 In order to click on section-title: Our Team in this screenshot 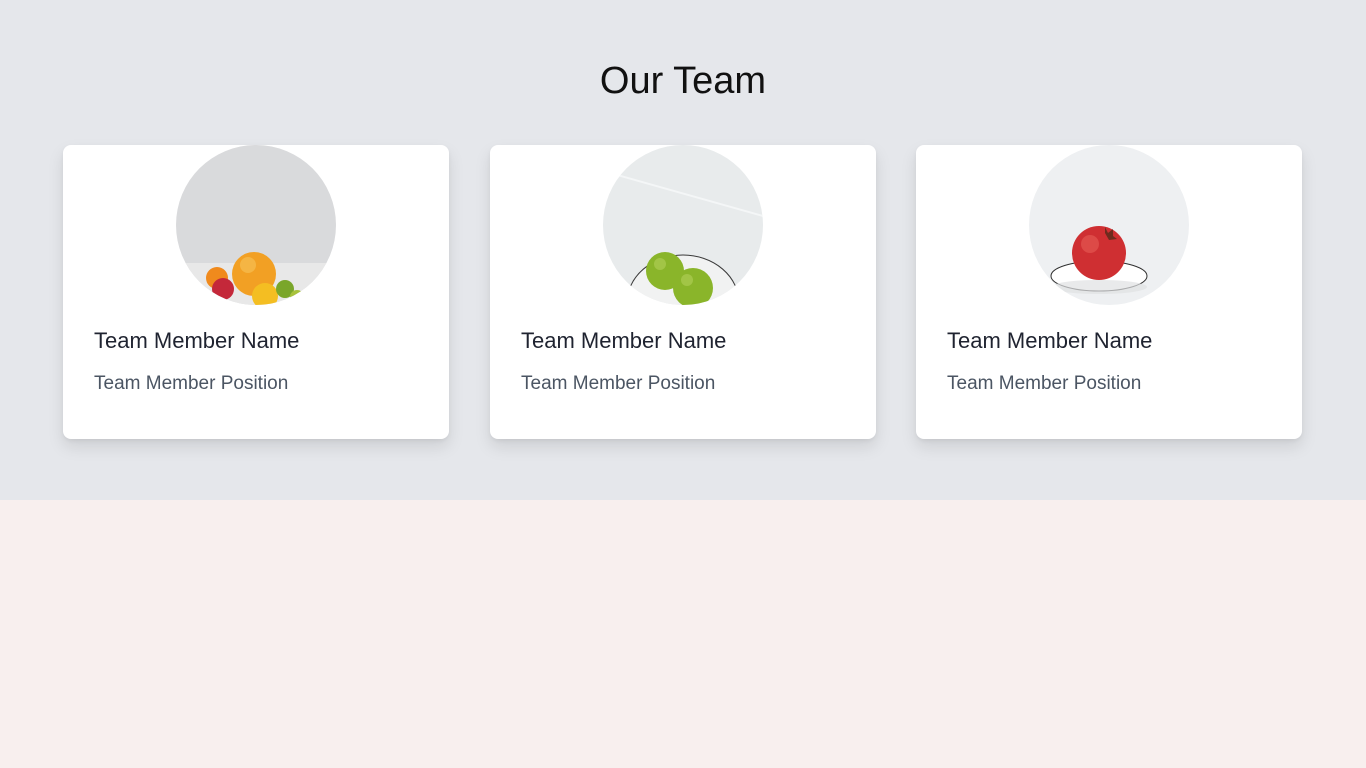, I will do `click(683, 81)`.